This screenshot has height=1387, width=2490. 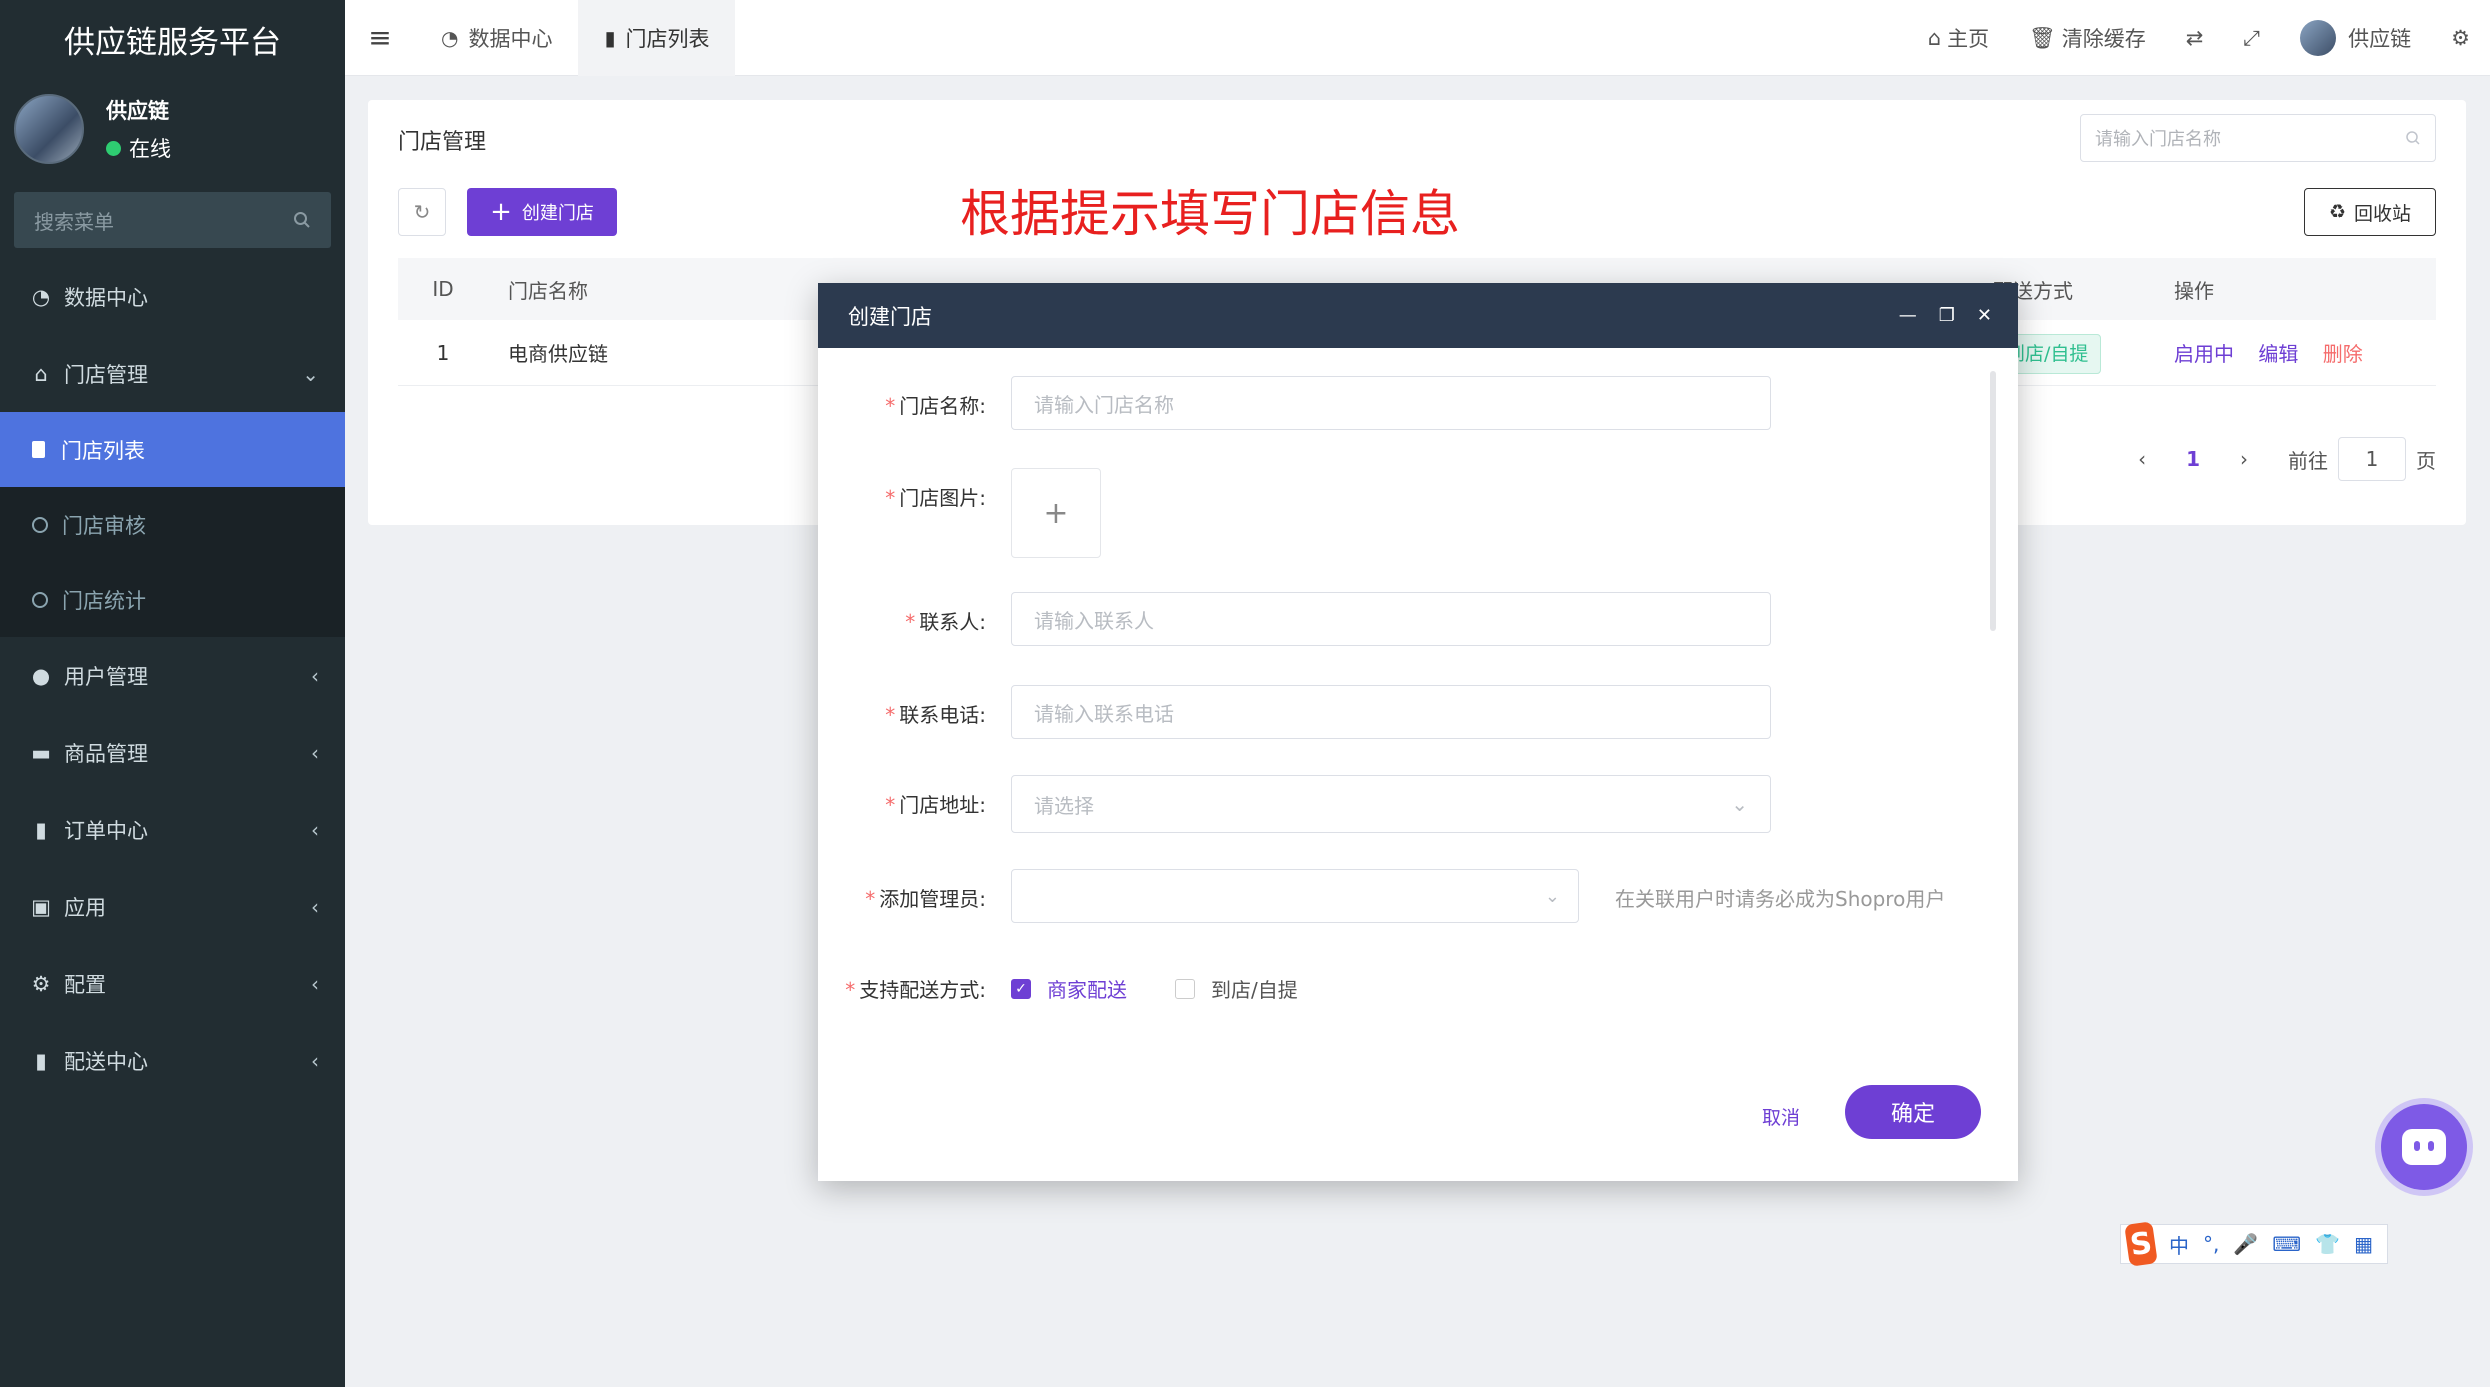 I want to click on search-icon, so click(x=302, y=220).